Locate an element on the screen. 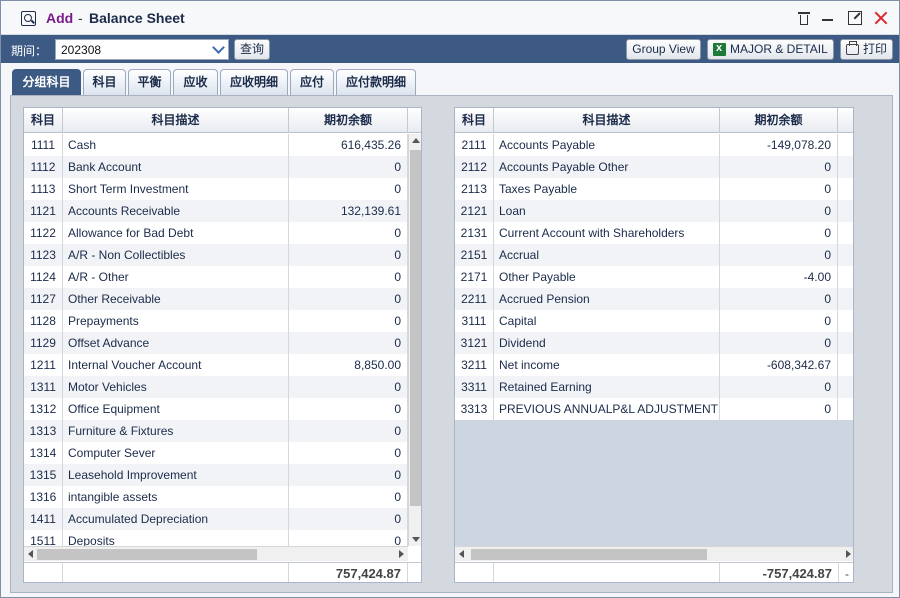  major-detail-button: MAJOR & DETAIL is located at coordinates (770, 49).